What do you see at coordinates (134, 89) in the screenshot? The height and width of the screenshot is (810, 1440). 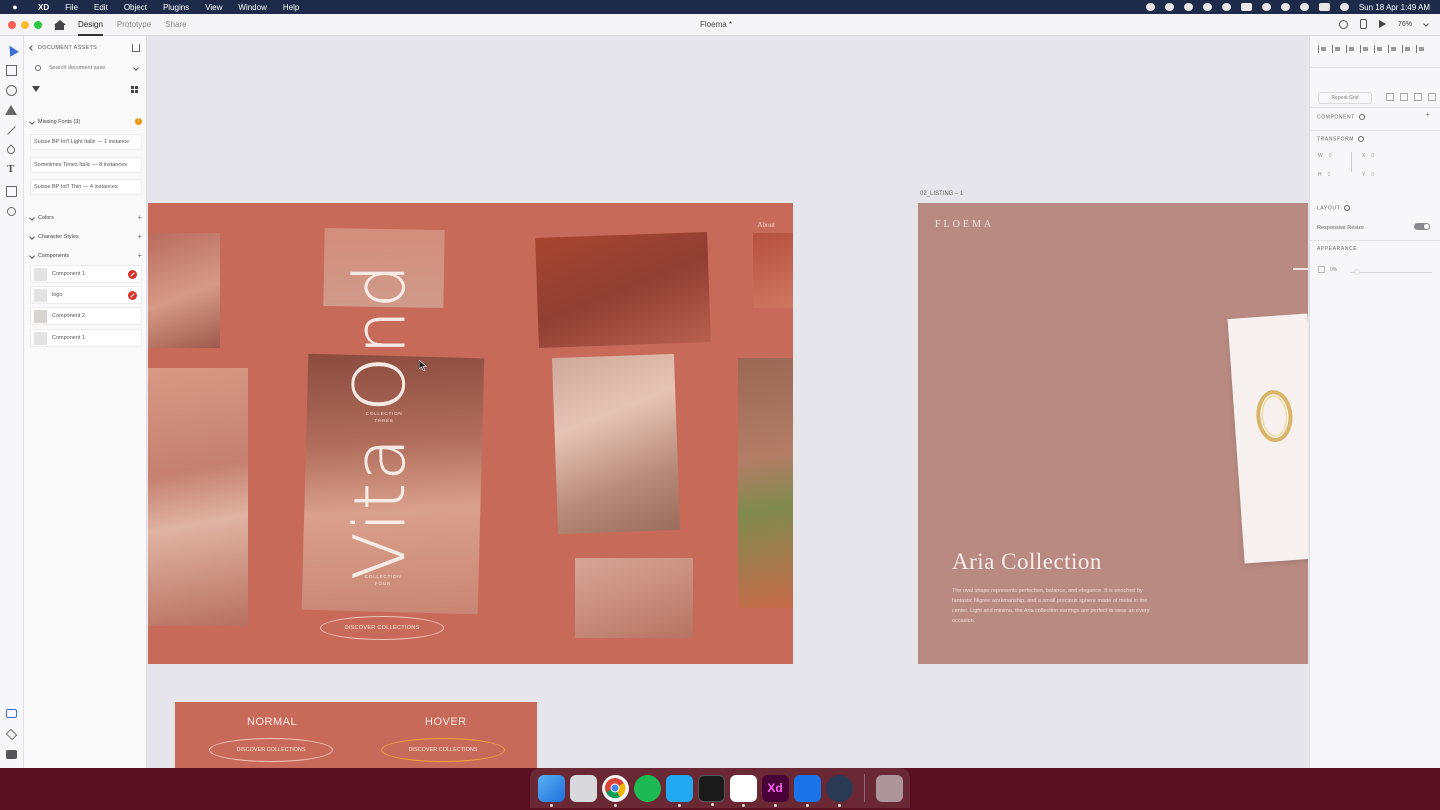 I see `grid-view-icon` at bounding box center [134, 89].